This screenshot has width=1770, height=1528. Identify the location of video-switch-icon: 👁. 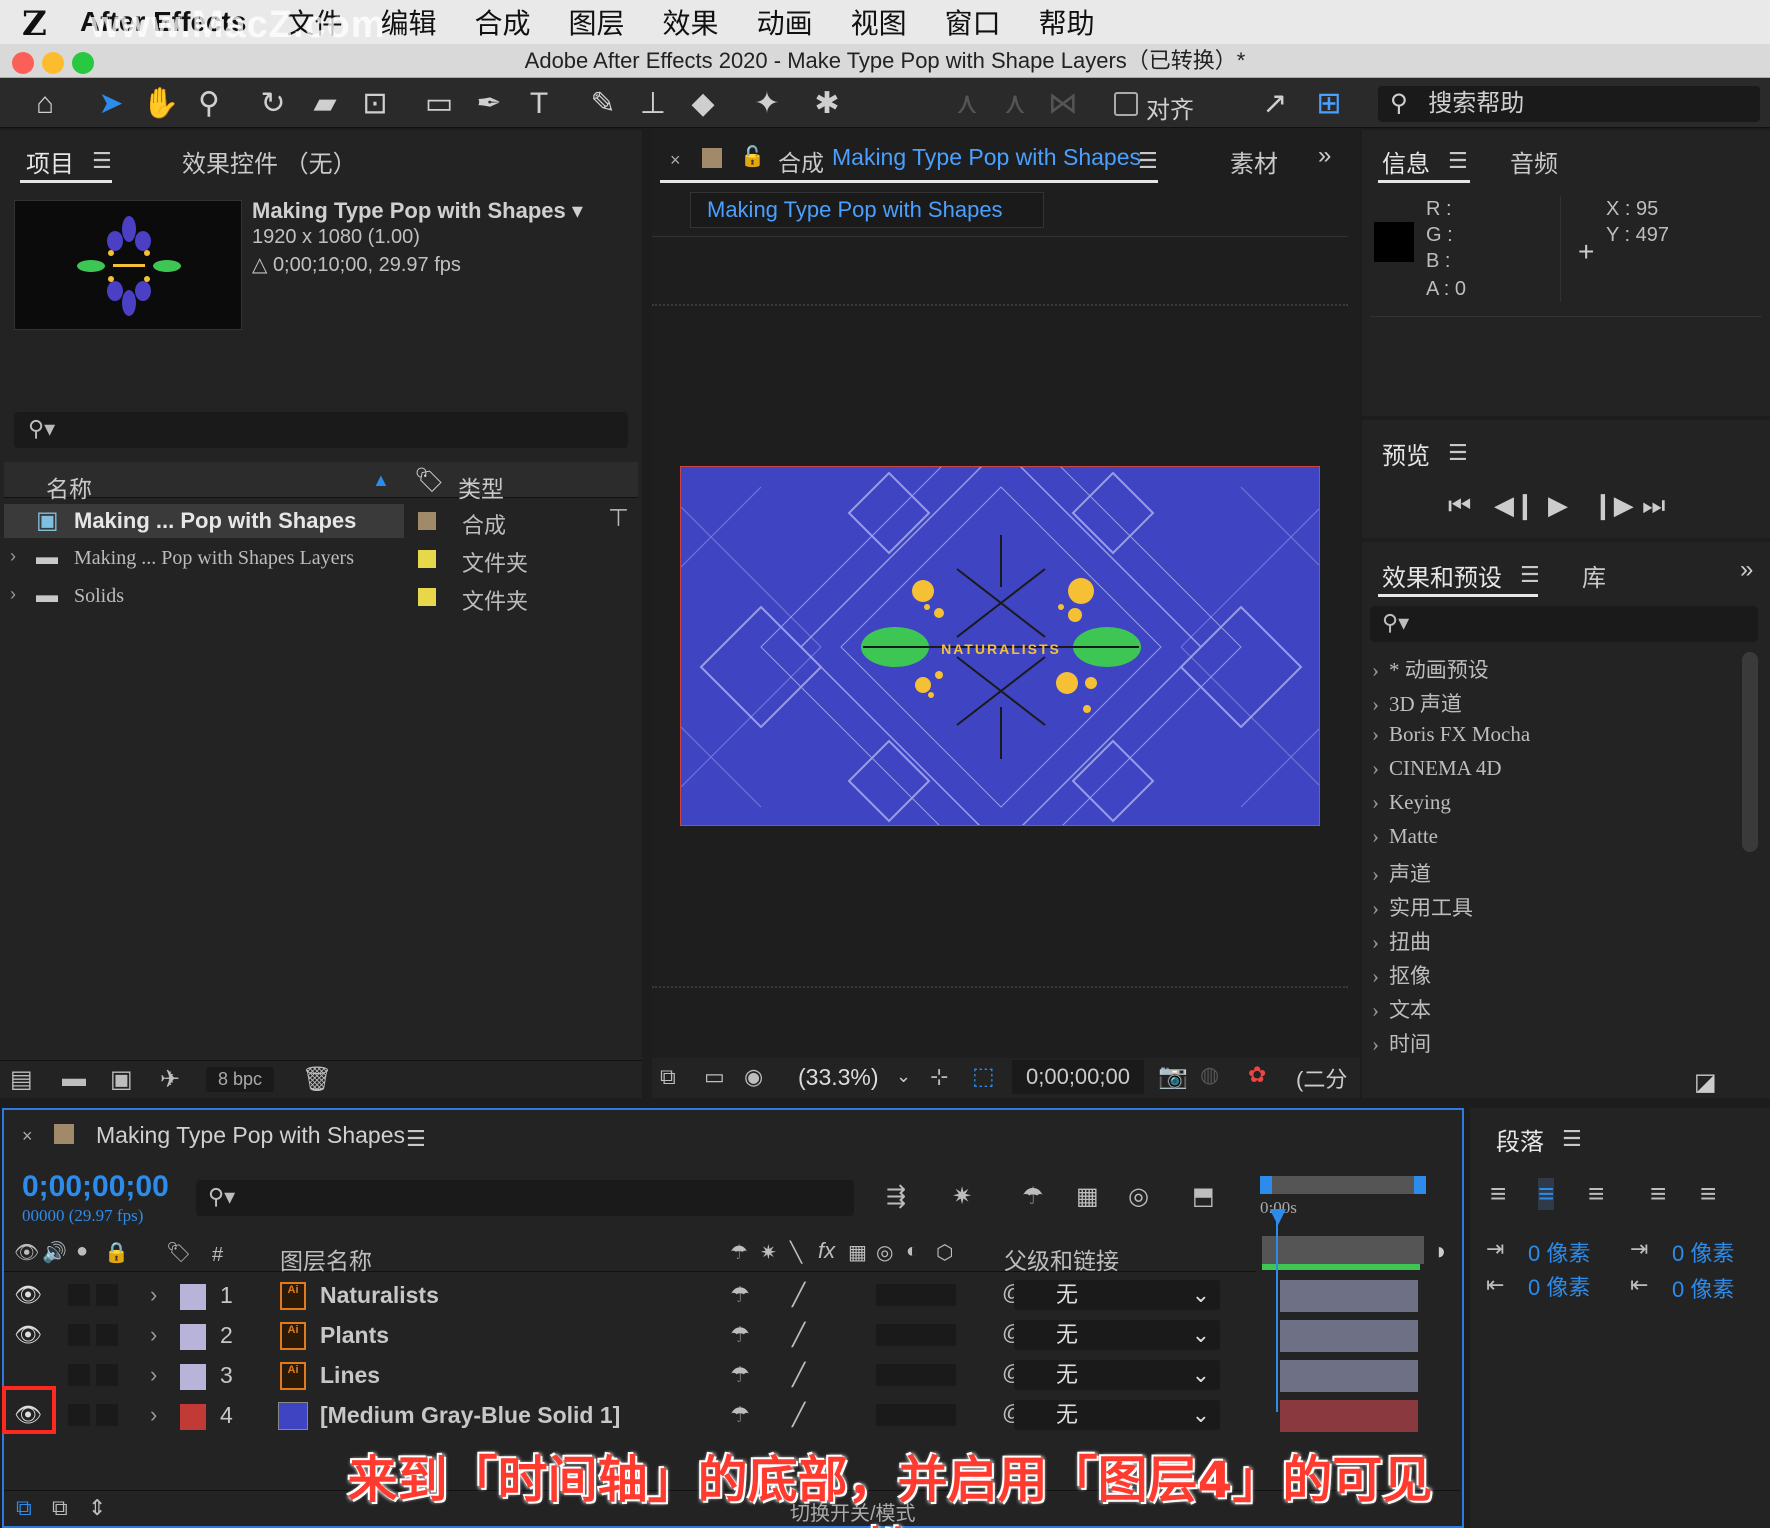
(26, 1252).